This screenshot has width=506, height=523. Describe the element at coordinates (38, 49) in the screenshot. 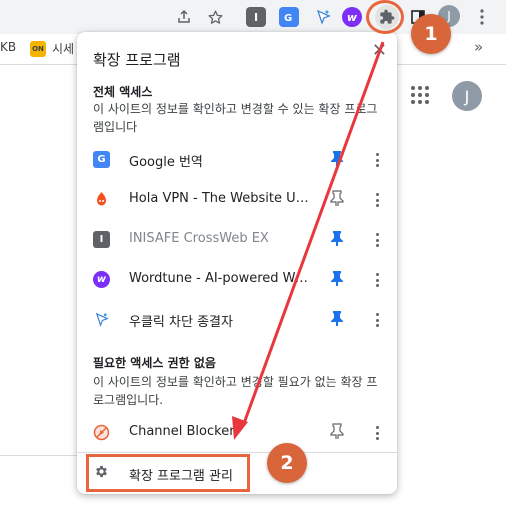

I see `bookmark-favicon: ON` at that location.